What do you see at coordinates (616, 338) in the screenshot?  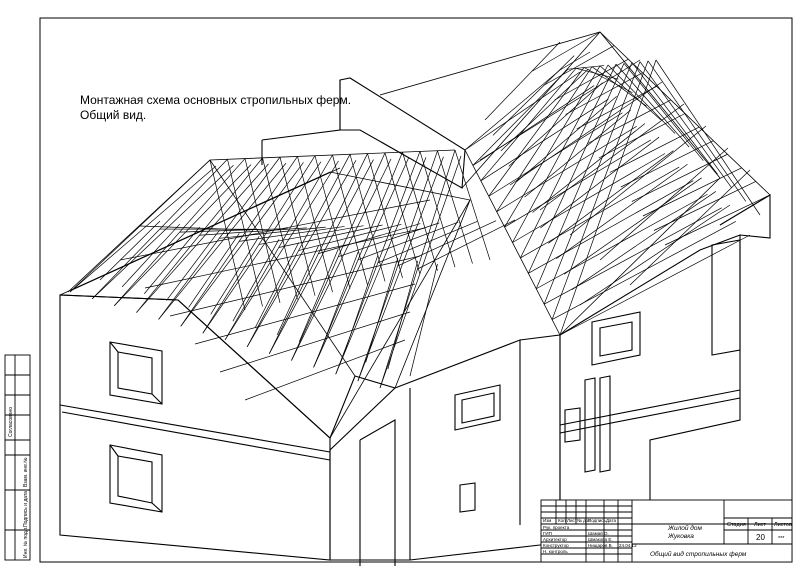 I see `window-right-upper` at bounding box center [616, 338].